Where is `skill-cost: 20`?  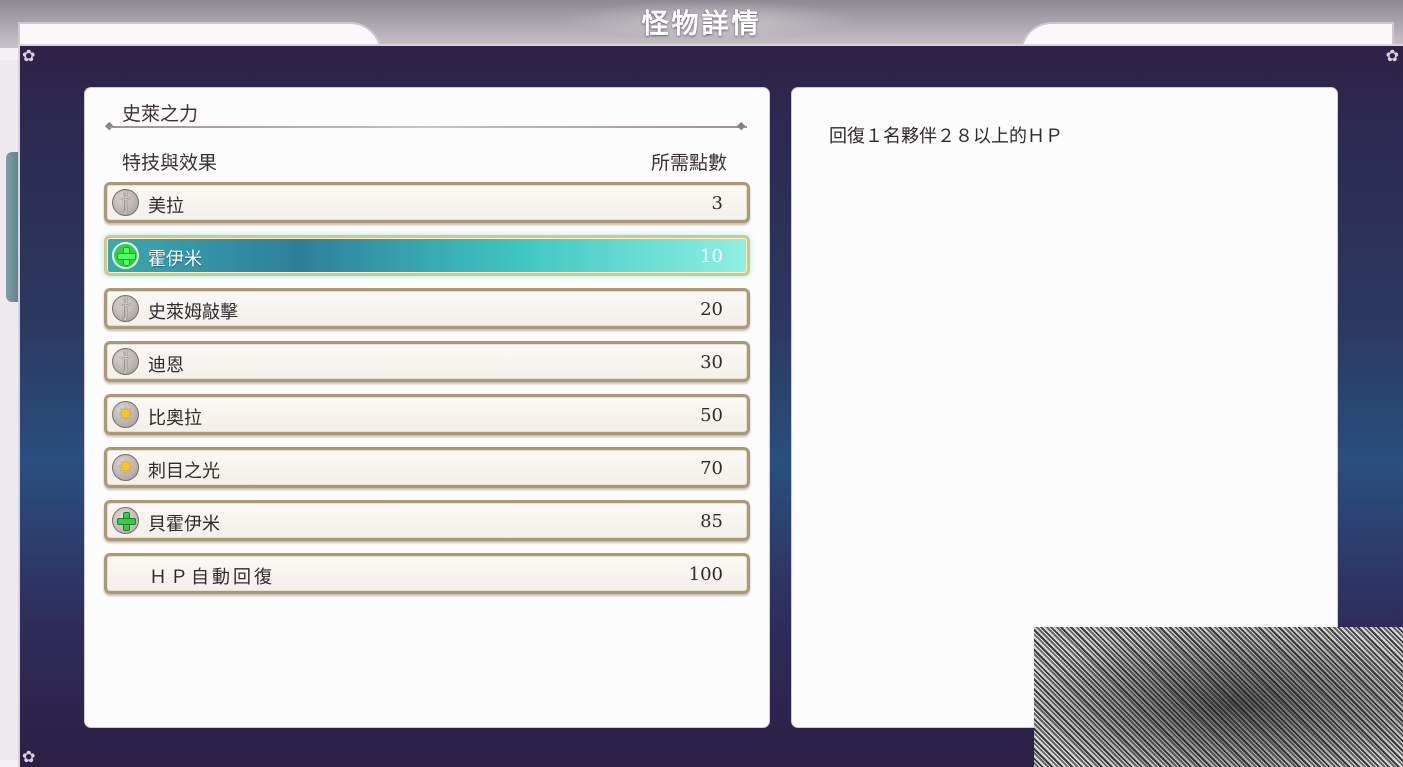
skill-cost: 20 is located at coordinates (711, 309).